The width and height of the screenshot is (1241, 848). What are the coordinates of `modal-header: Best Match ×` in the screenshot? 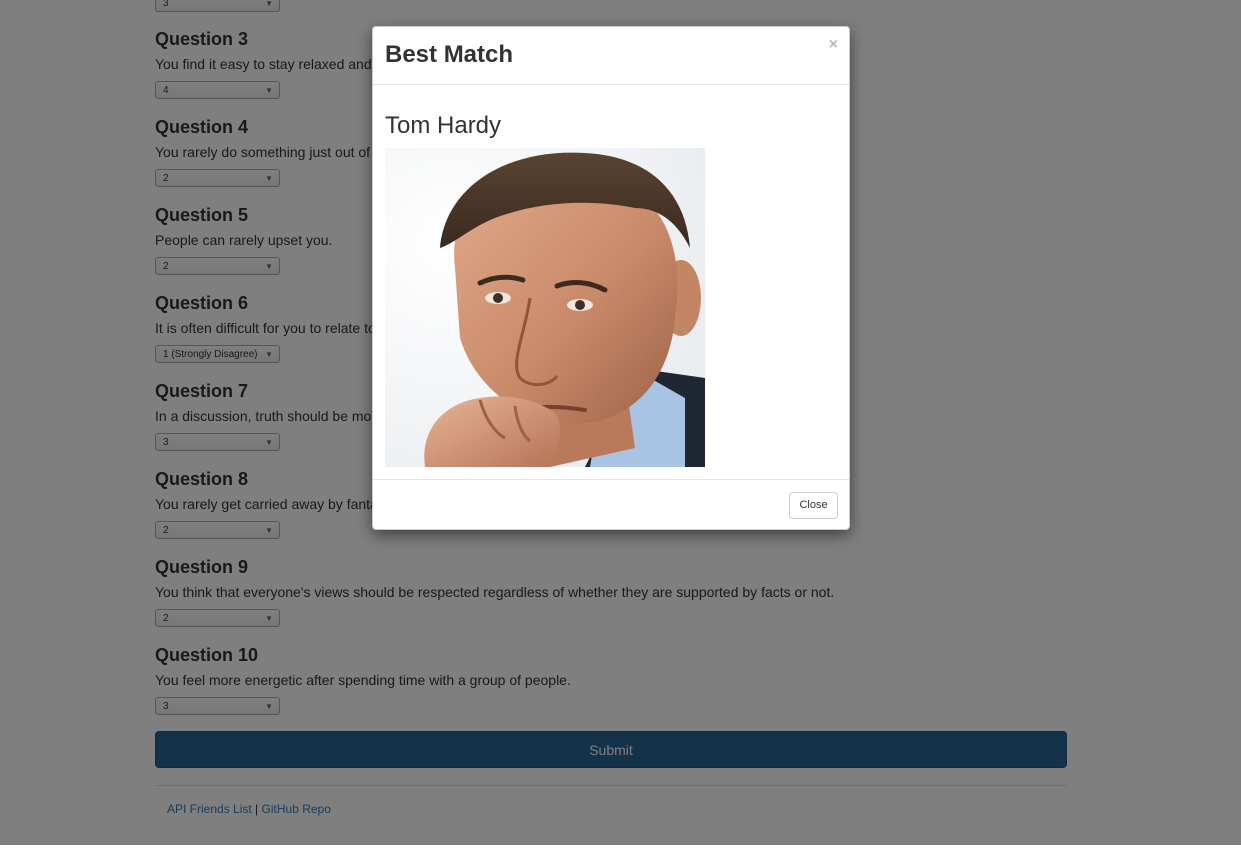 It's located at (611, 56).